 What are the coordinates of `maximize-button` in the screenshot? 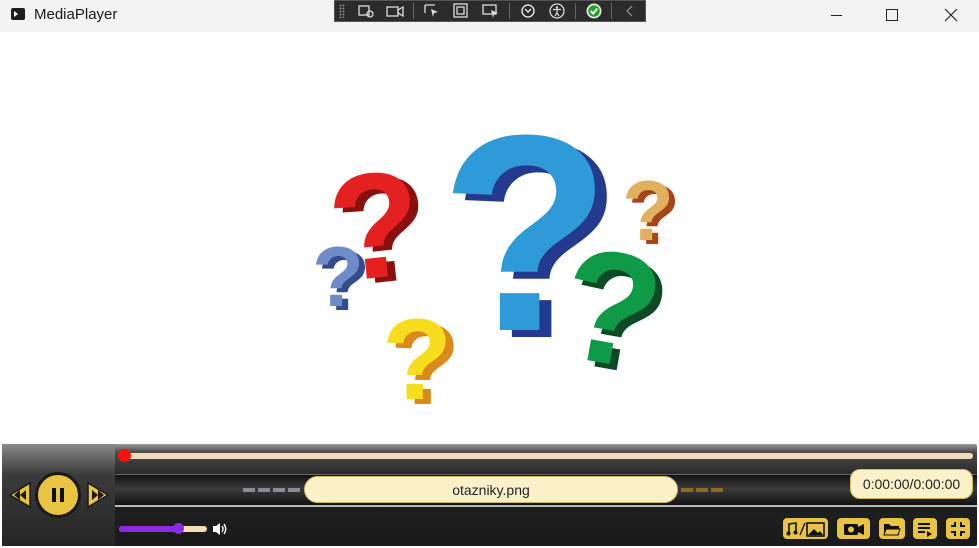 It's located at (892, 15).